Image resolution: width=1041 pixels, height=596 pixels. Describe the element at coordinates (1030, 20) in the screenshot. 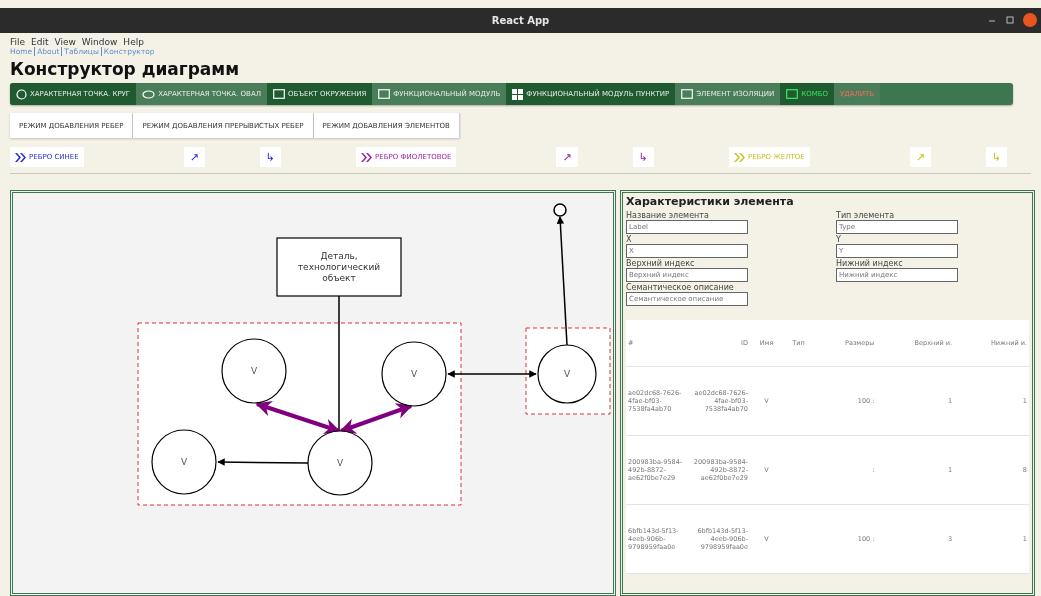

I see `close-icon` at that location.